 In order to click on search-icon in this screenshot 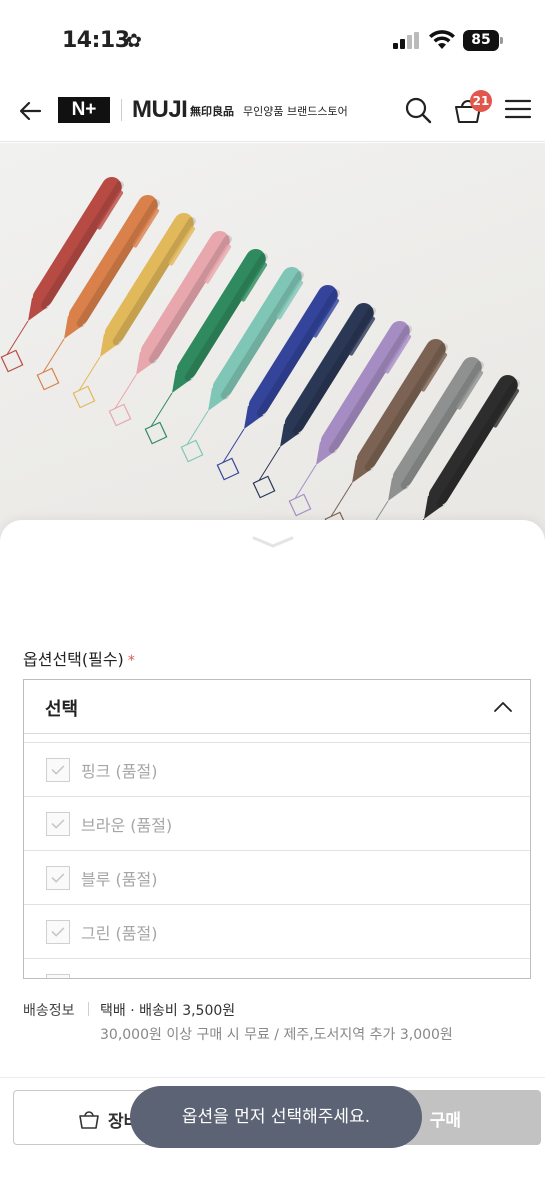, I will do `click(418, 110)`.